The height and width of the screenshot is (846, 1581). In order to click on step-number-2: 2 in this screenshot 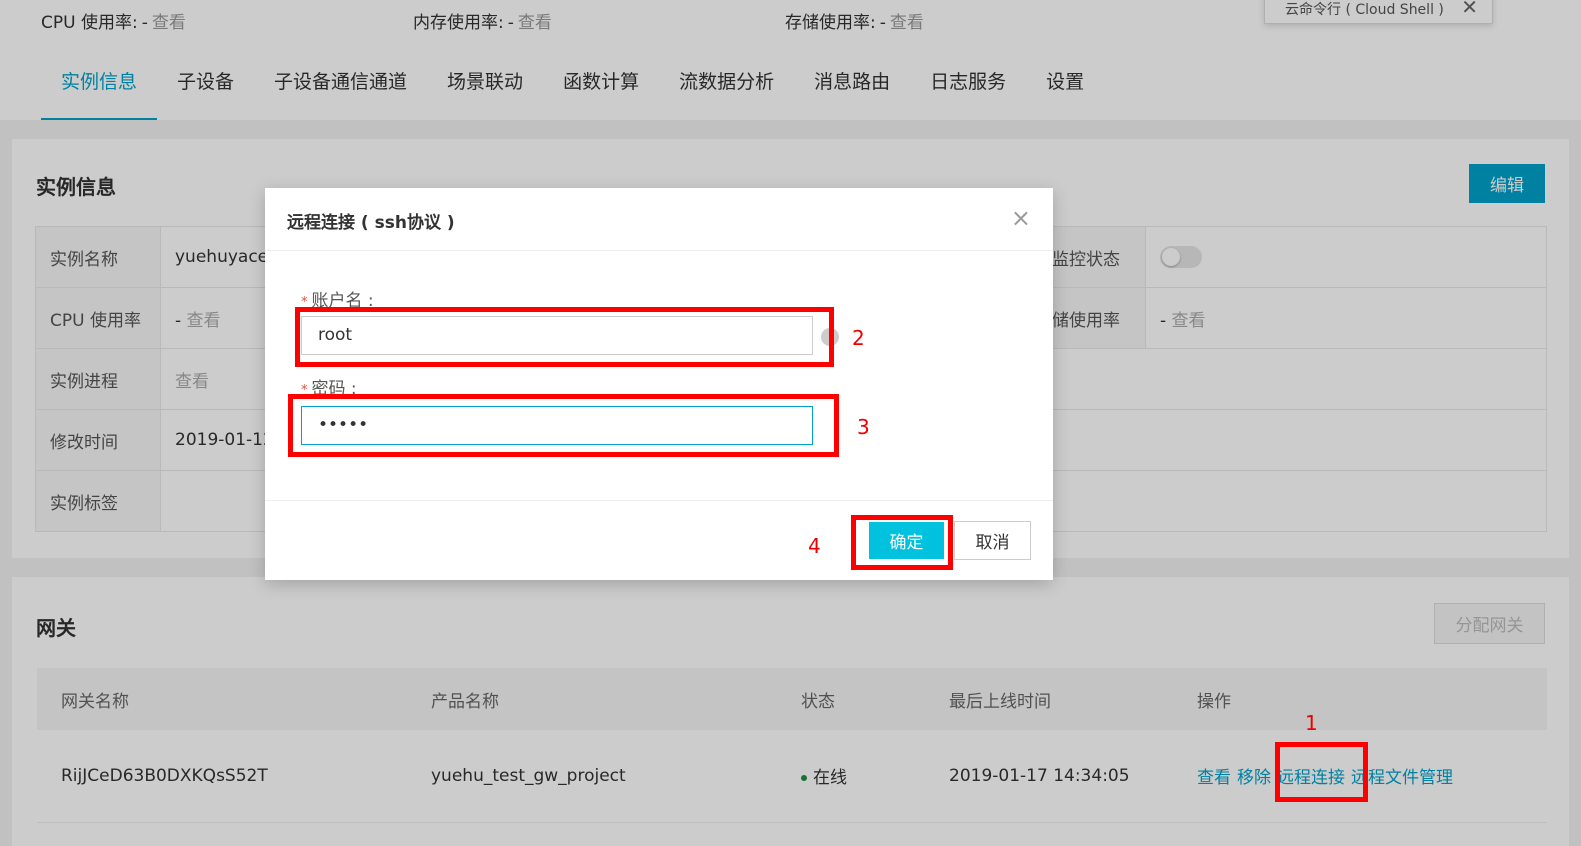, I will do `click(858, 338)`.